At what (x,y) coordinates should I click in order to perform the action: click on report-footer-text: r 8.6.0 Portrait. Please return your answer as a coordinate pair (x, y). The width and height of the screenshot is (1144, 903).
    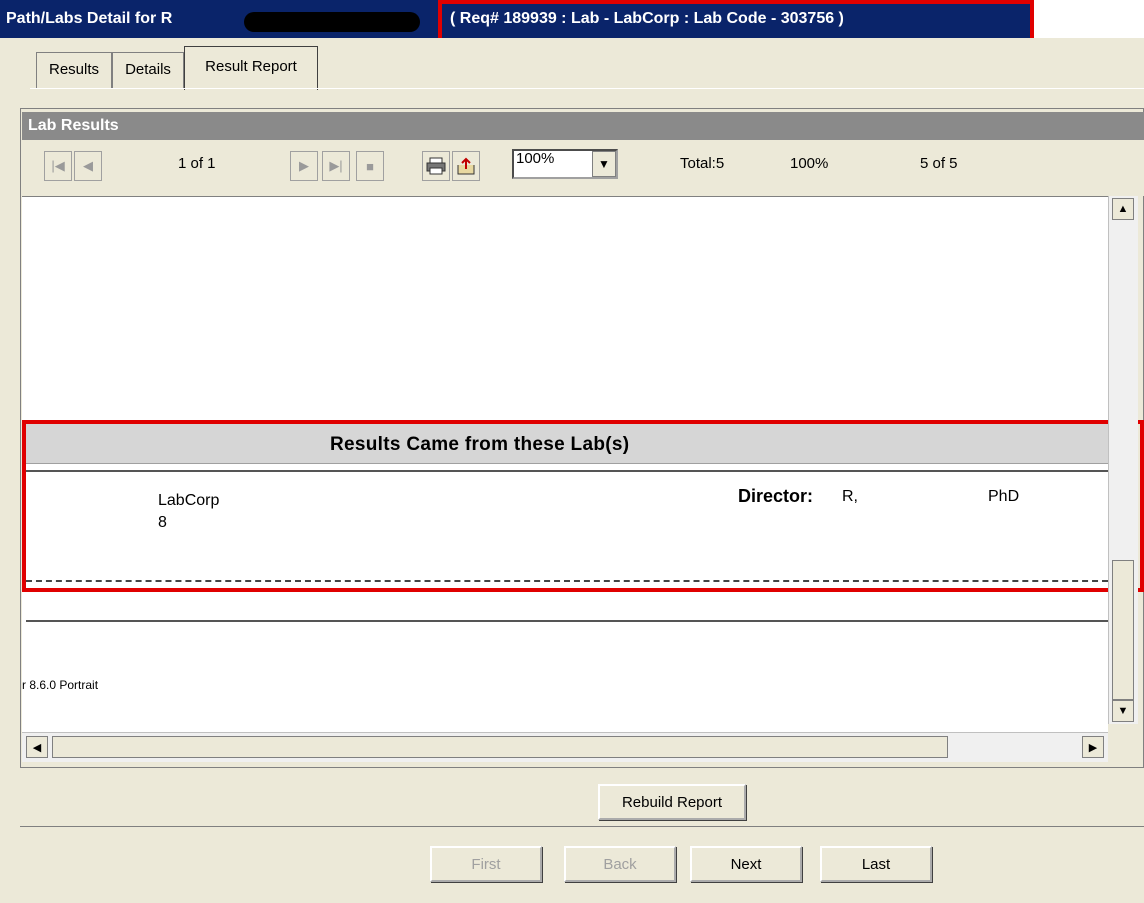
    Looking at the image, I should click on (60, 685).